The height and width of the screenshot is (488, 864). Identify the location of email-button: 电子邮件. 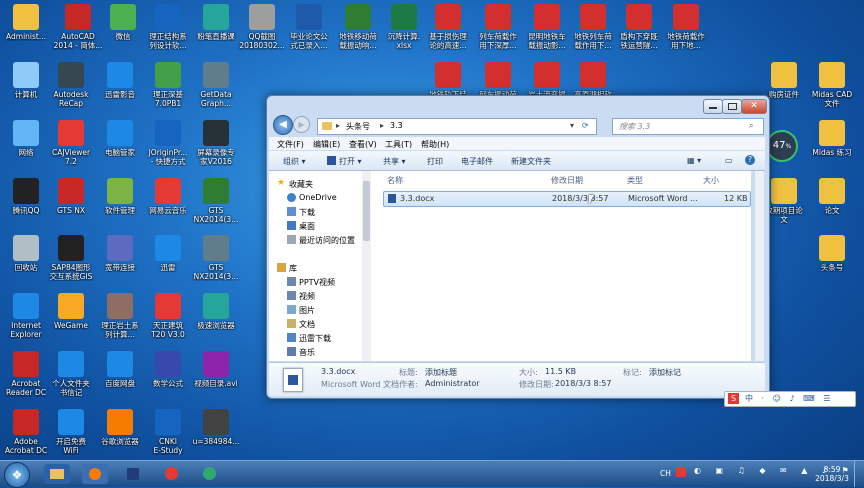
(477, 161).